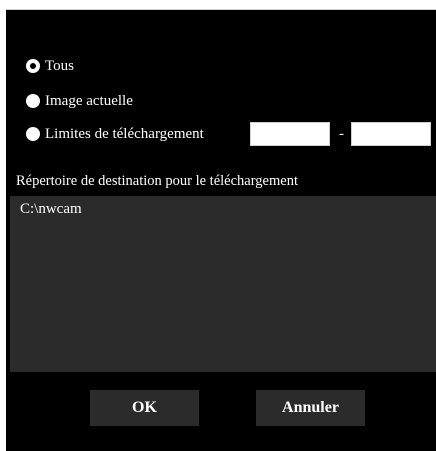 The width and height of the screenshot is (436, 451). What do you see at coordinates (310, 408) in the screenshot?
I see `cancel-button: Annuler` at bounding box center [310, 408].